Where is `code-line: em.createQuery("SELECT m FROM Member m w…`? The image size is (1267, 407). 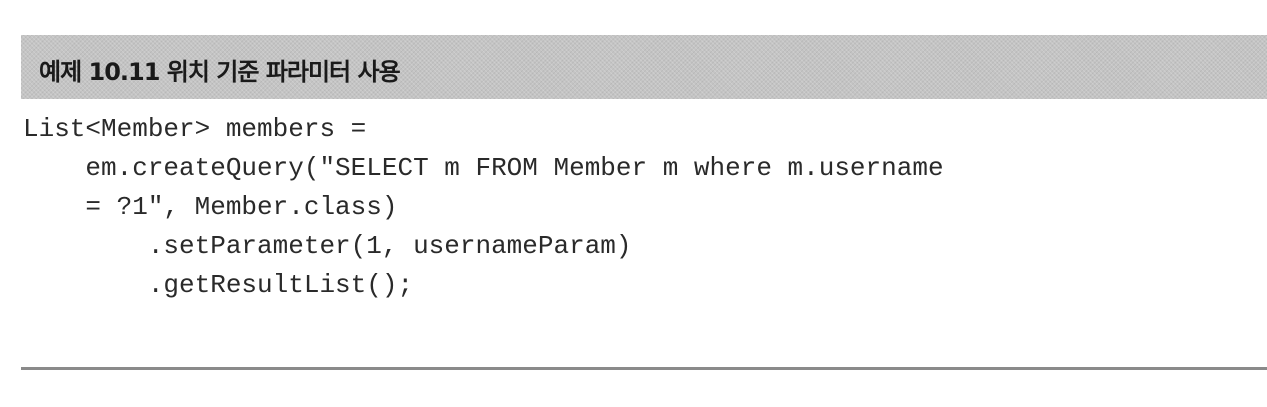
code-line: em.createQuery("SELECT m FROM Member m w… is located at coordinates (483, 168).